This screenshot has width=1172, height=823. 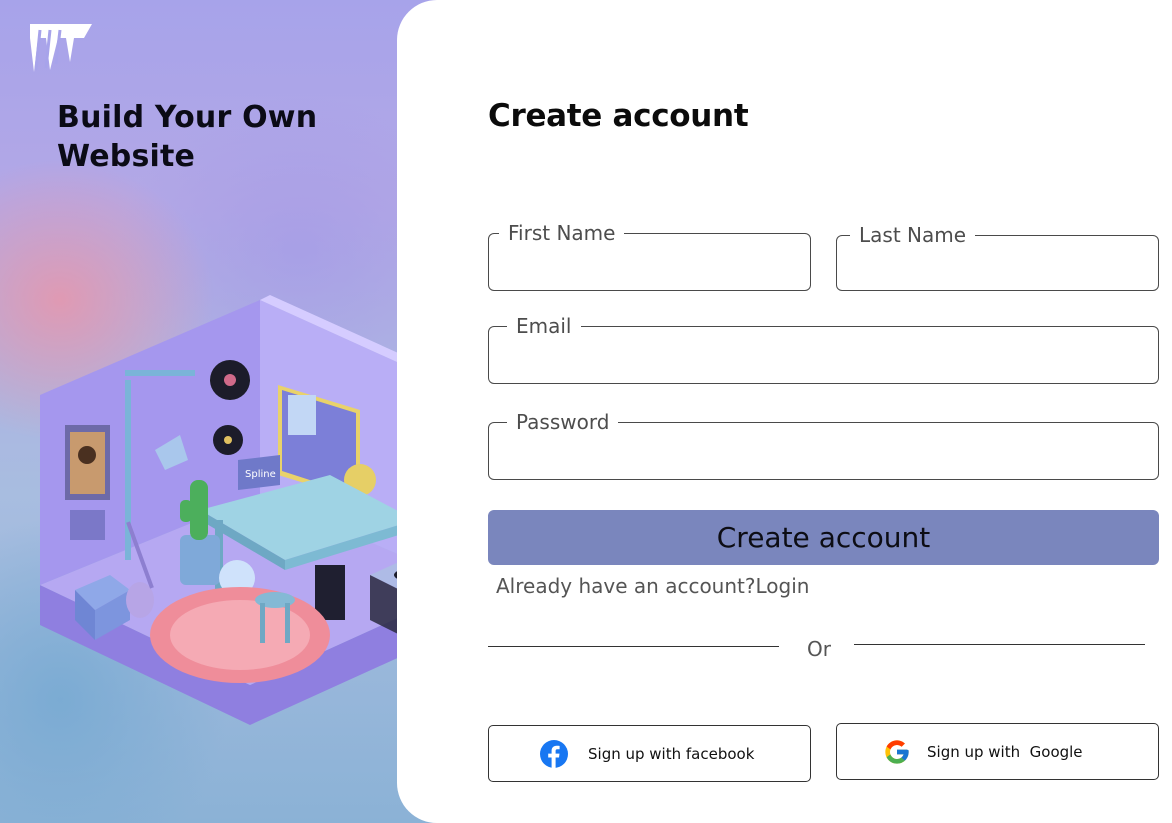 What do you see at coordinates (999, 644) in the screenshot?
I see `divider-right-line` at bounding box center [999, 644].